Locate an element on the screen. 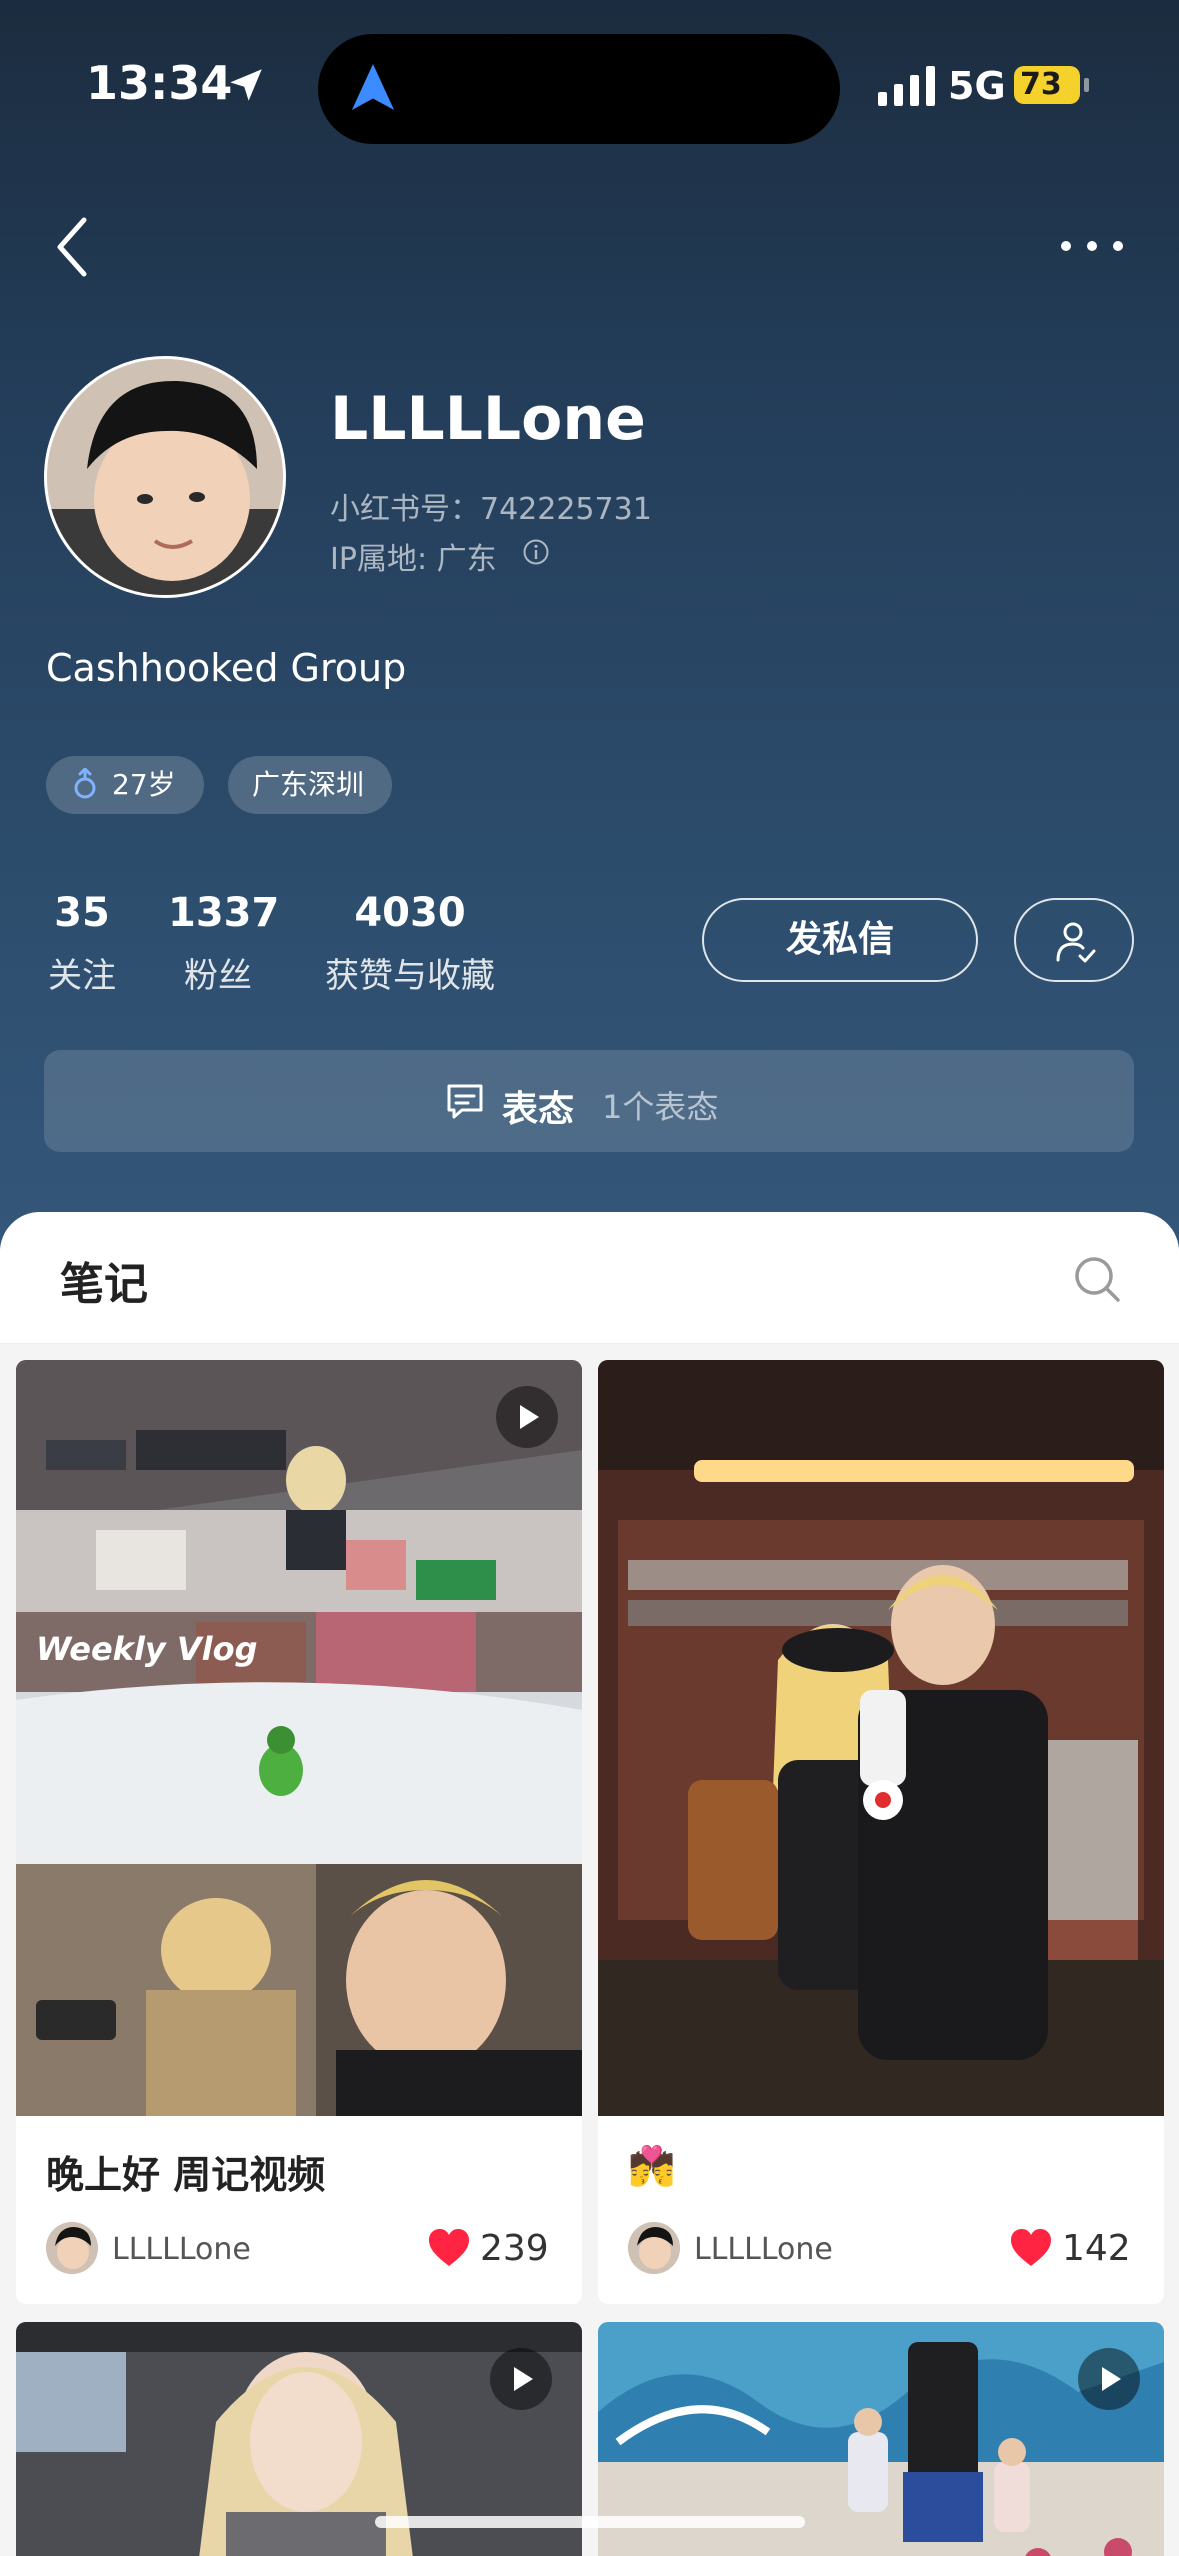 This screenshot has height=2556, width=1179. likes-label: 获赞与收藏 is located at coordinates (410, 976).